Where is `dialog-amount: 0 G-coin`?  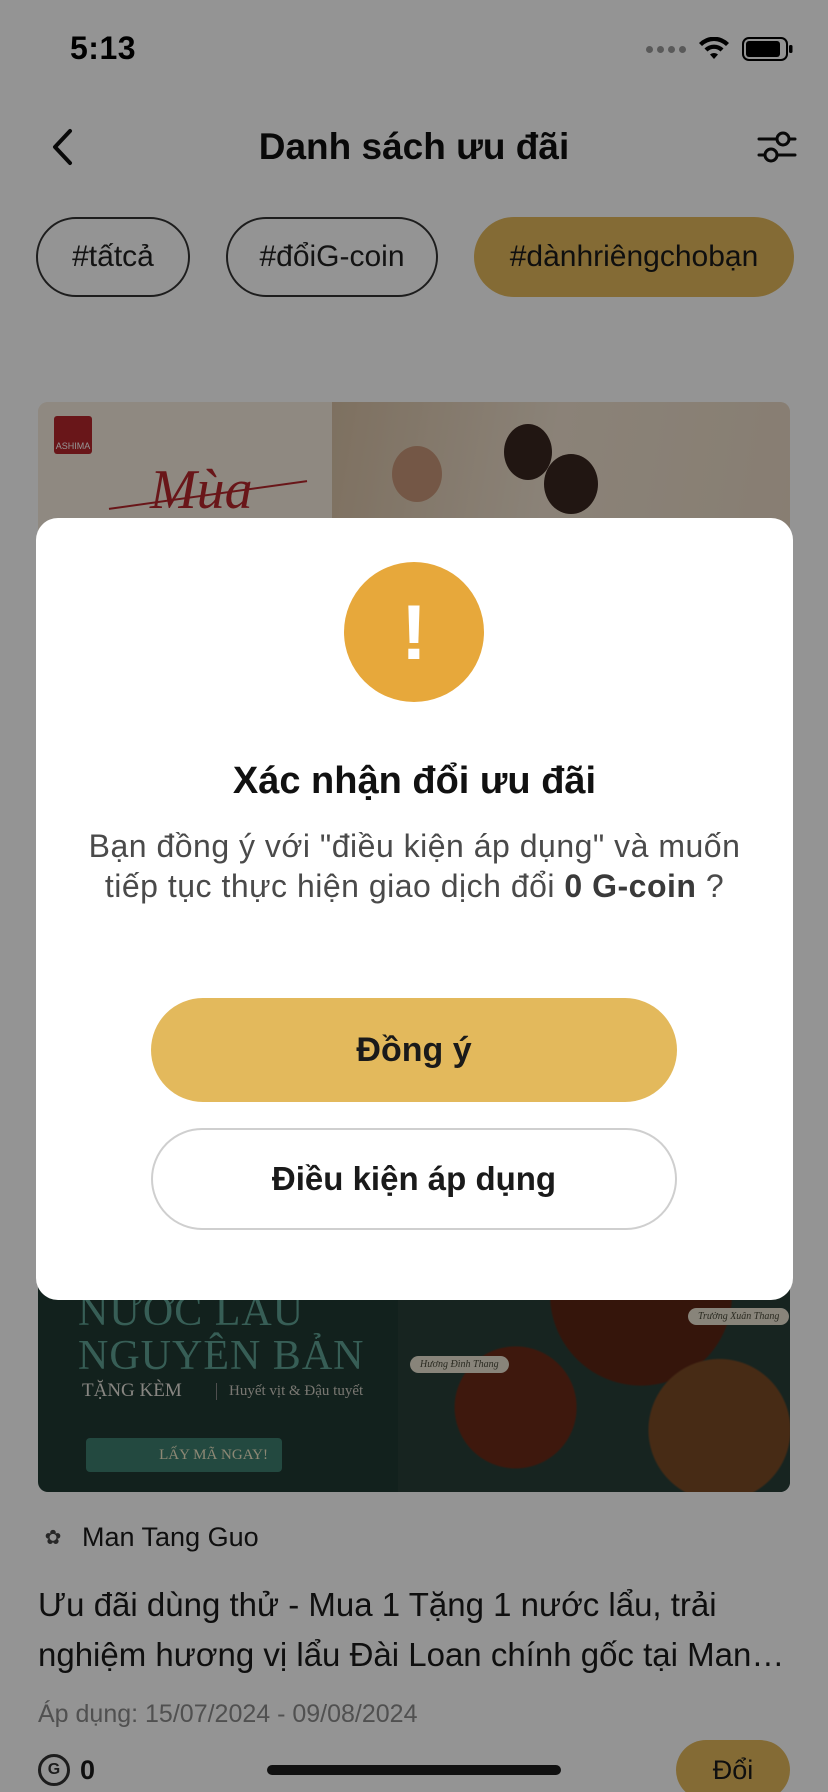
dialog-amount: 0 G-coin is located at coordinates (630, 886).